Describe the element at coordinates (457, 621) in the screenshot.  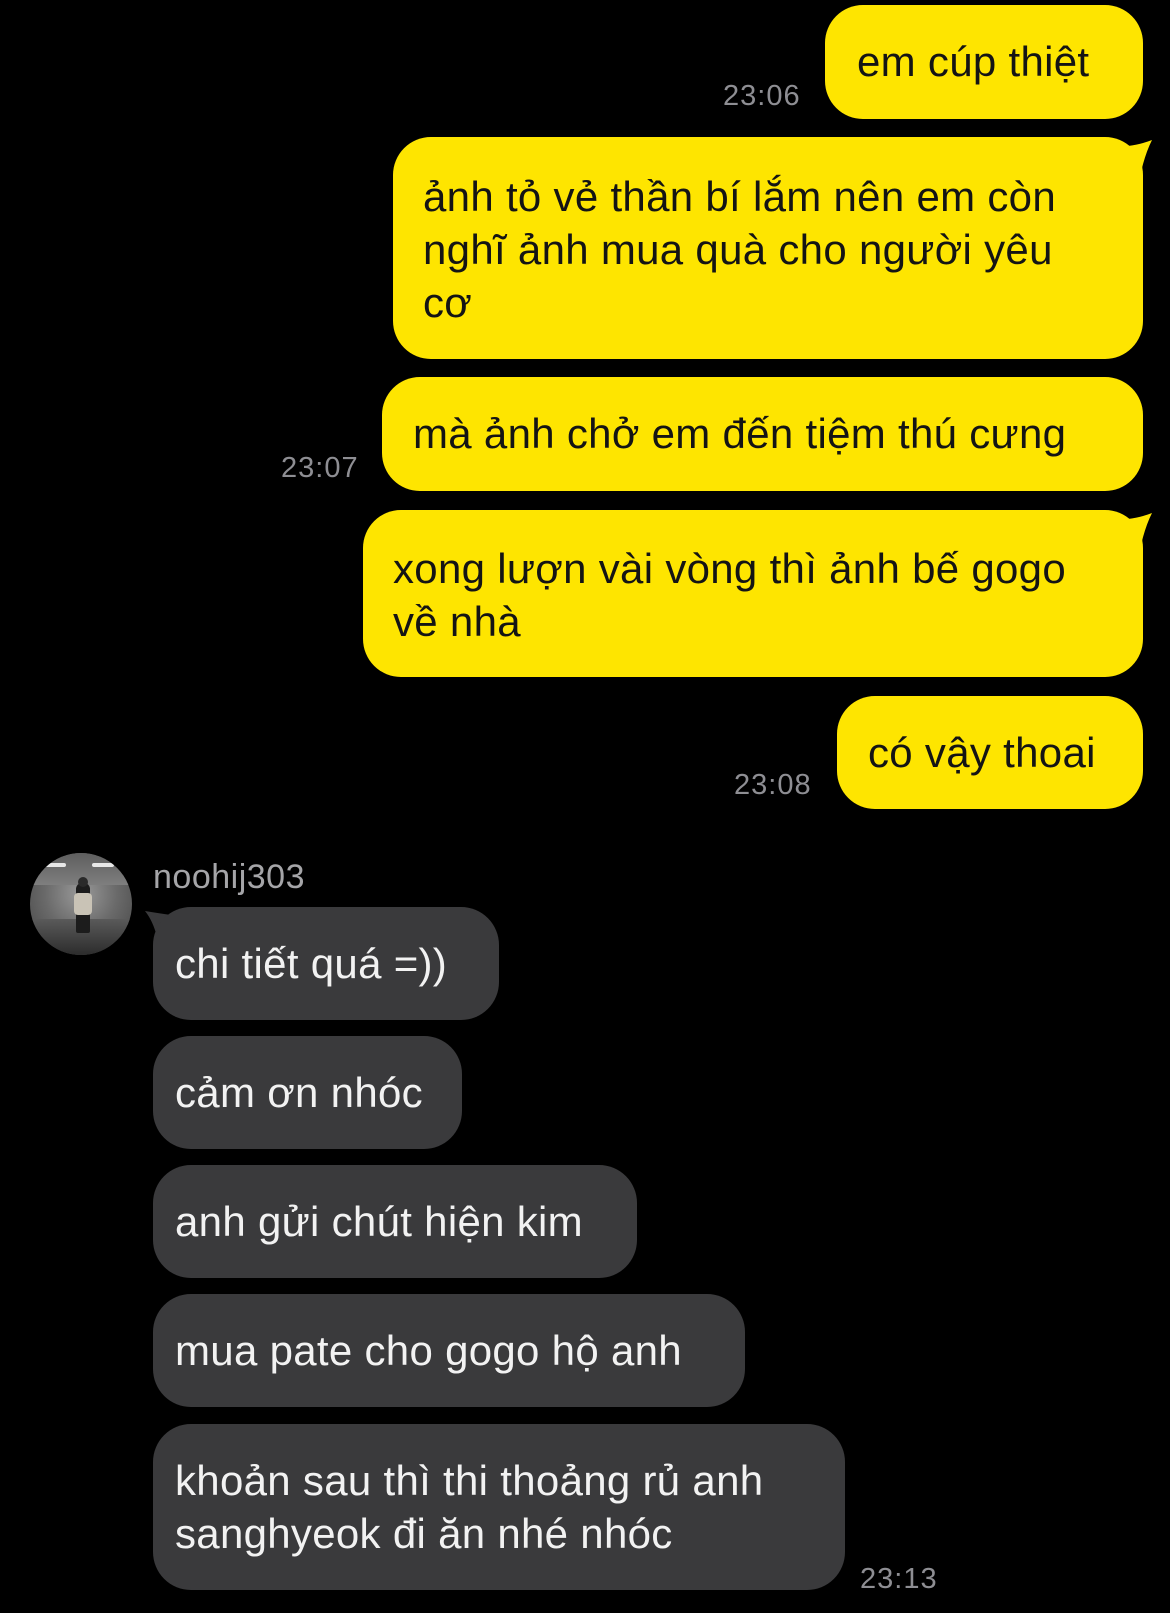
I see `message-text: về nhà` at that location.